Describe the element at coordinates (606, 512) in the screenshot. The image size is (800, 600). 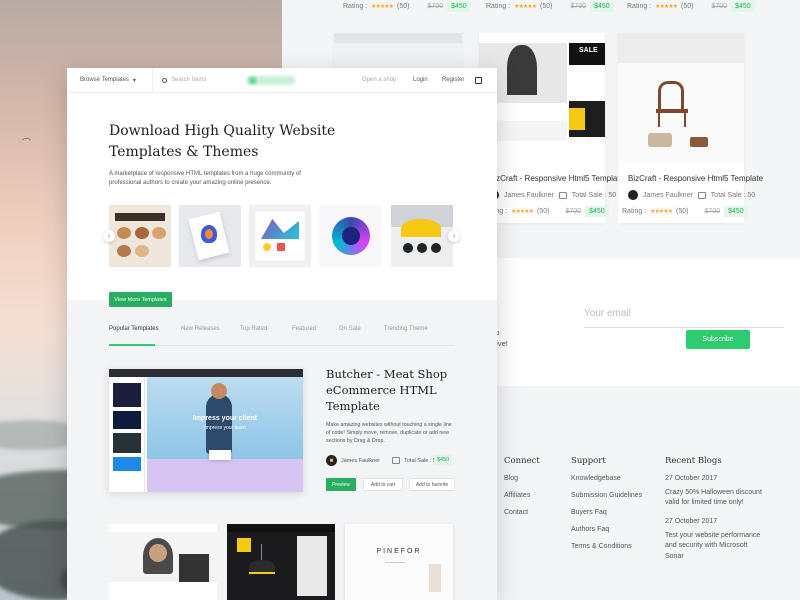
I see `footer-link-buyers-faq: Buyers Faq` at that location.